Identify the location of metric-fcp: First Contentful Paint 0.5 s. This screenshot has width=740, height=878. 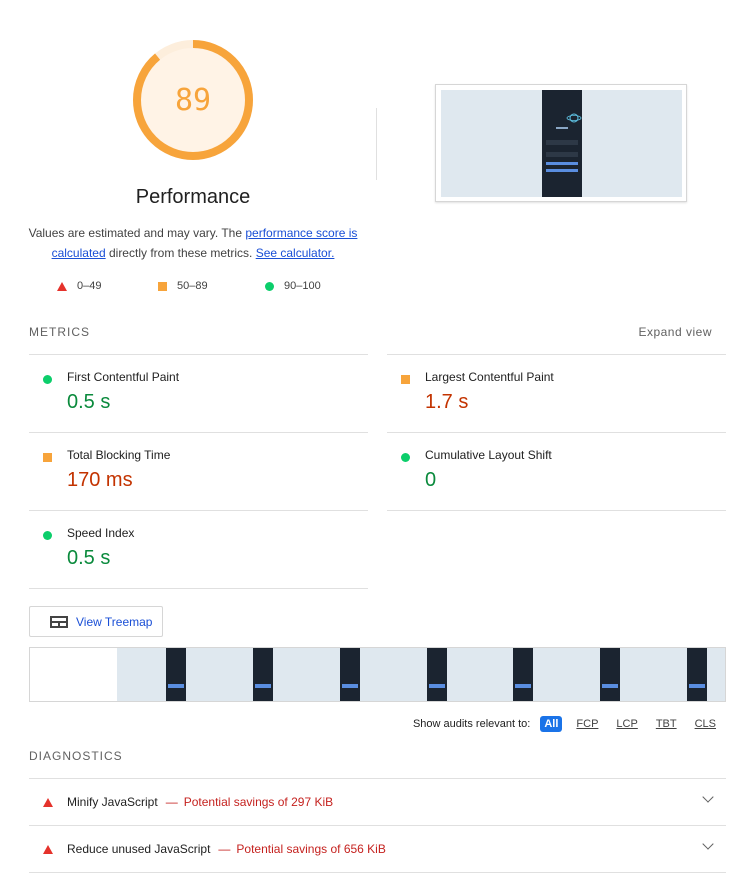
(198, 393).